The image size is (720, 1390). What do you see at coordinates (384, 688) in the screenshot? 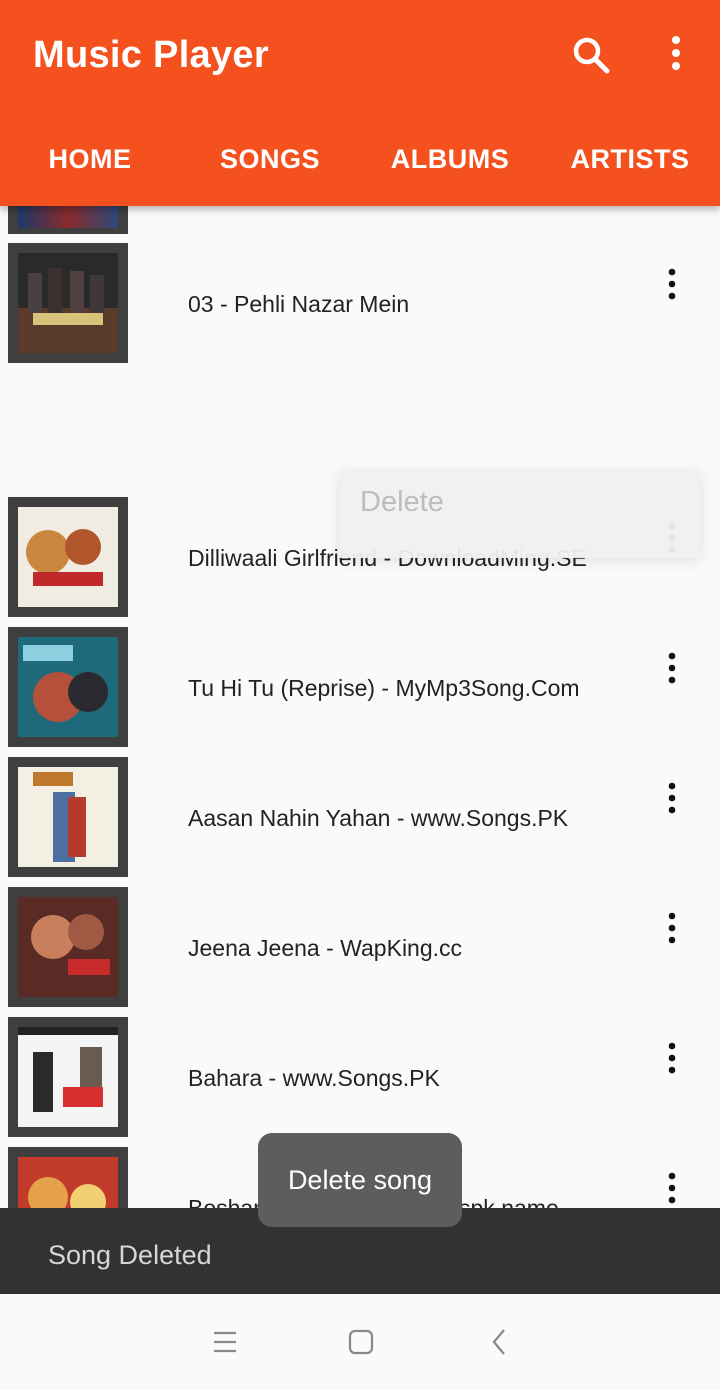
I see `song-title: Tu Hi Tu (Reprise) - MyMp3Song.Com` at bounding box center [384, 688].